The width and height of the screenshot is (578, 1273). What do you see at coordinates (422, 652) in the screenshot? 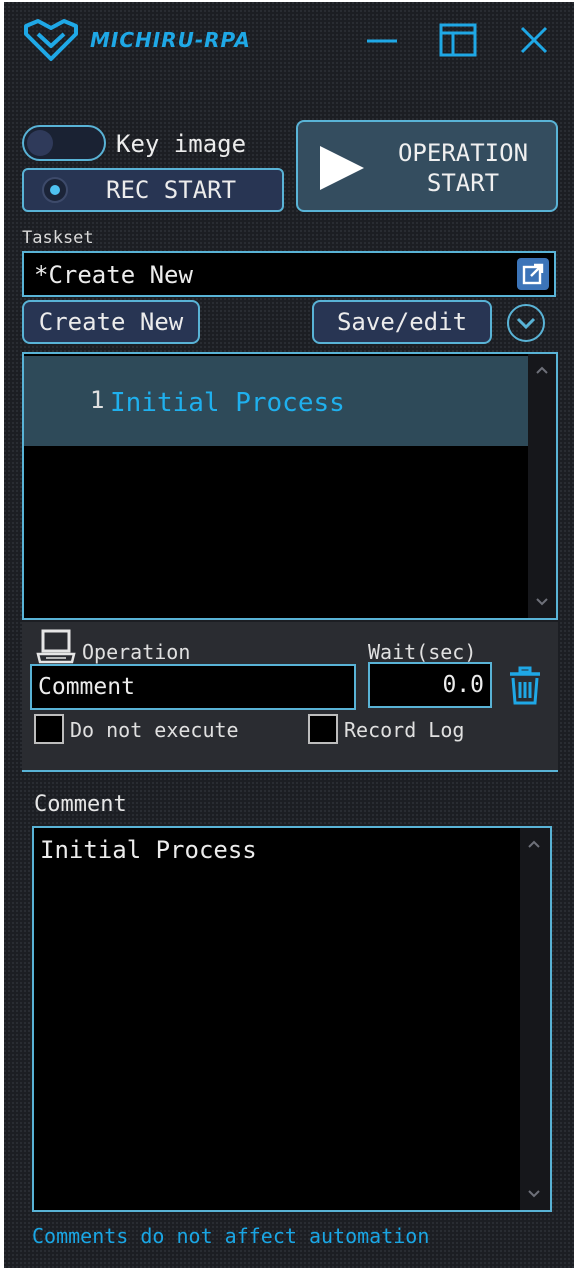
I see `wait-label: Wait(sec)` at bounding box center [422, 652].